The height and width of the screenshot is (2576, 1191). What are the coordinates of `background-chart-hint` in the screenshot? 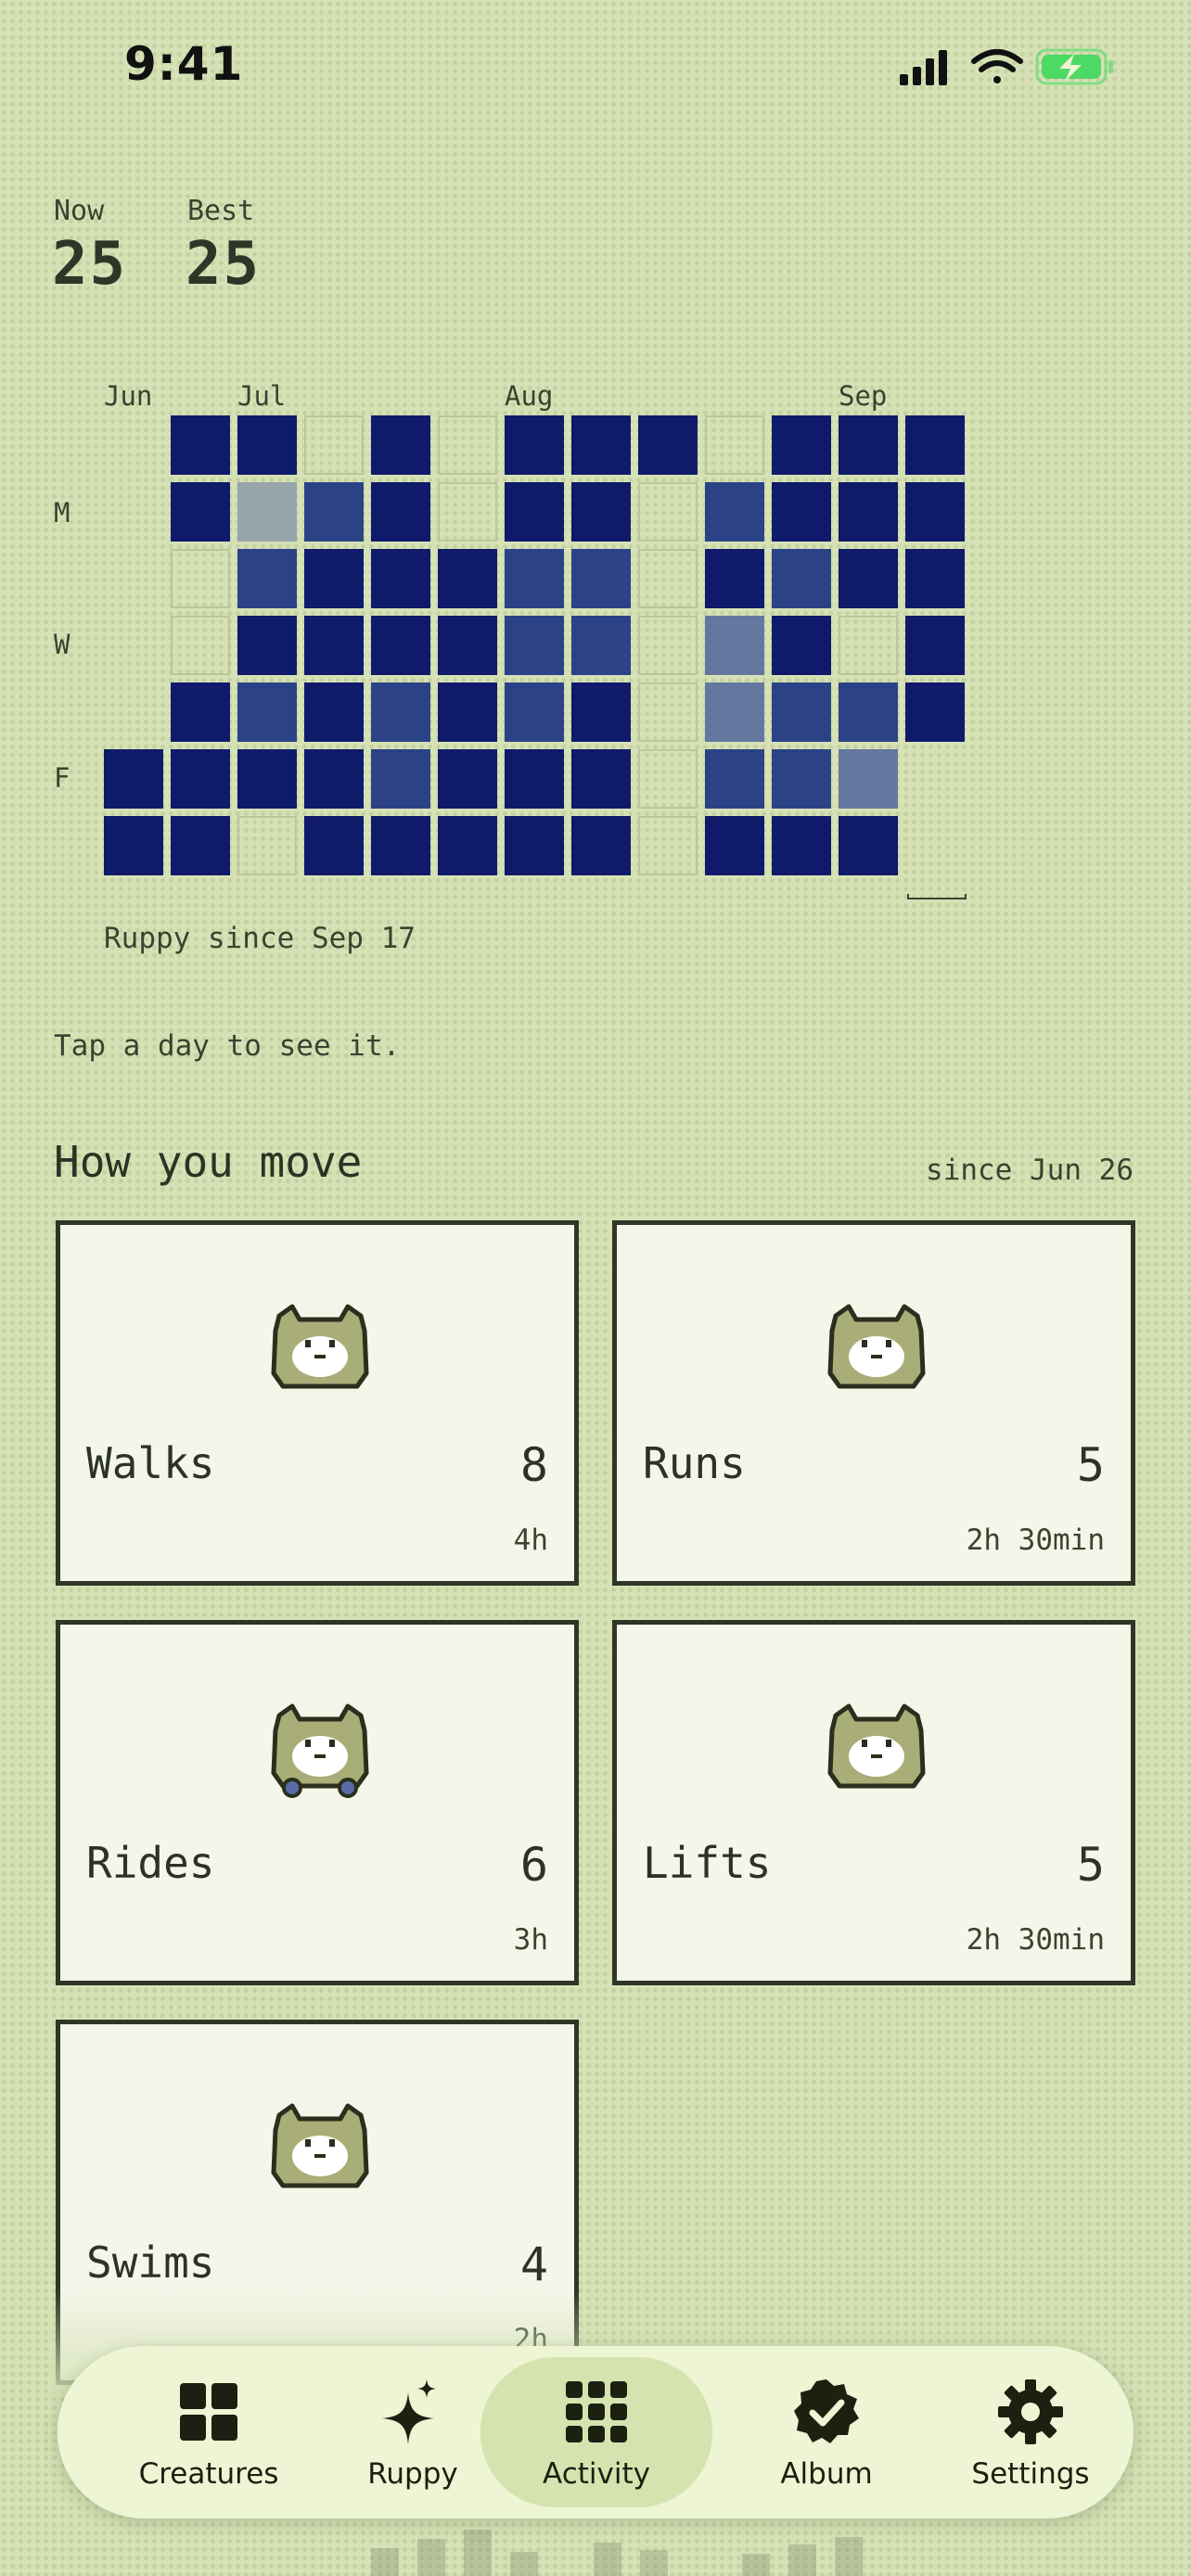 It's located at (617, 2553).